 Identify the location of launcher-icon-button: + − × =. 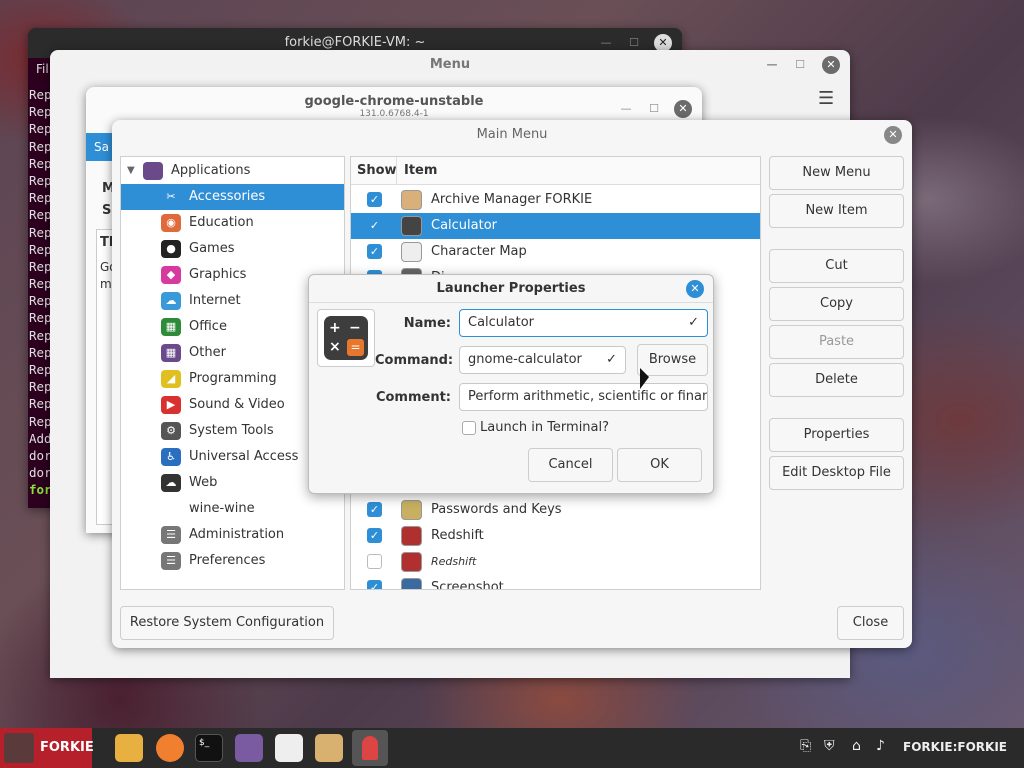
(346, 338).